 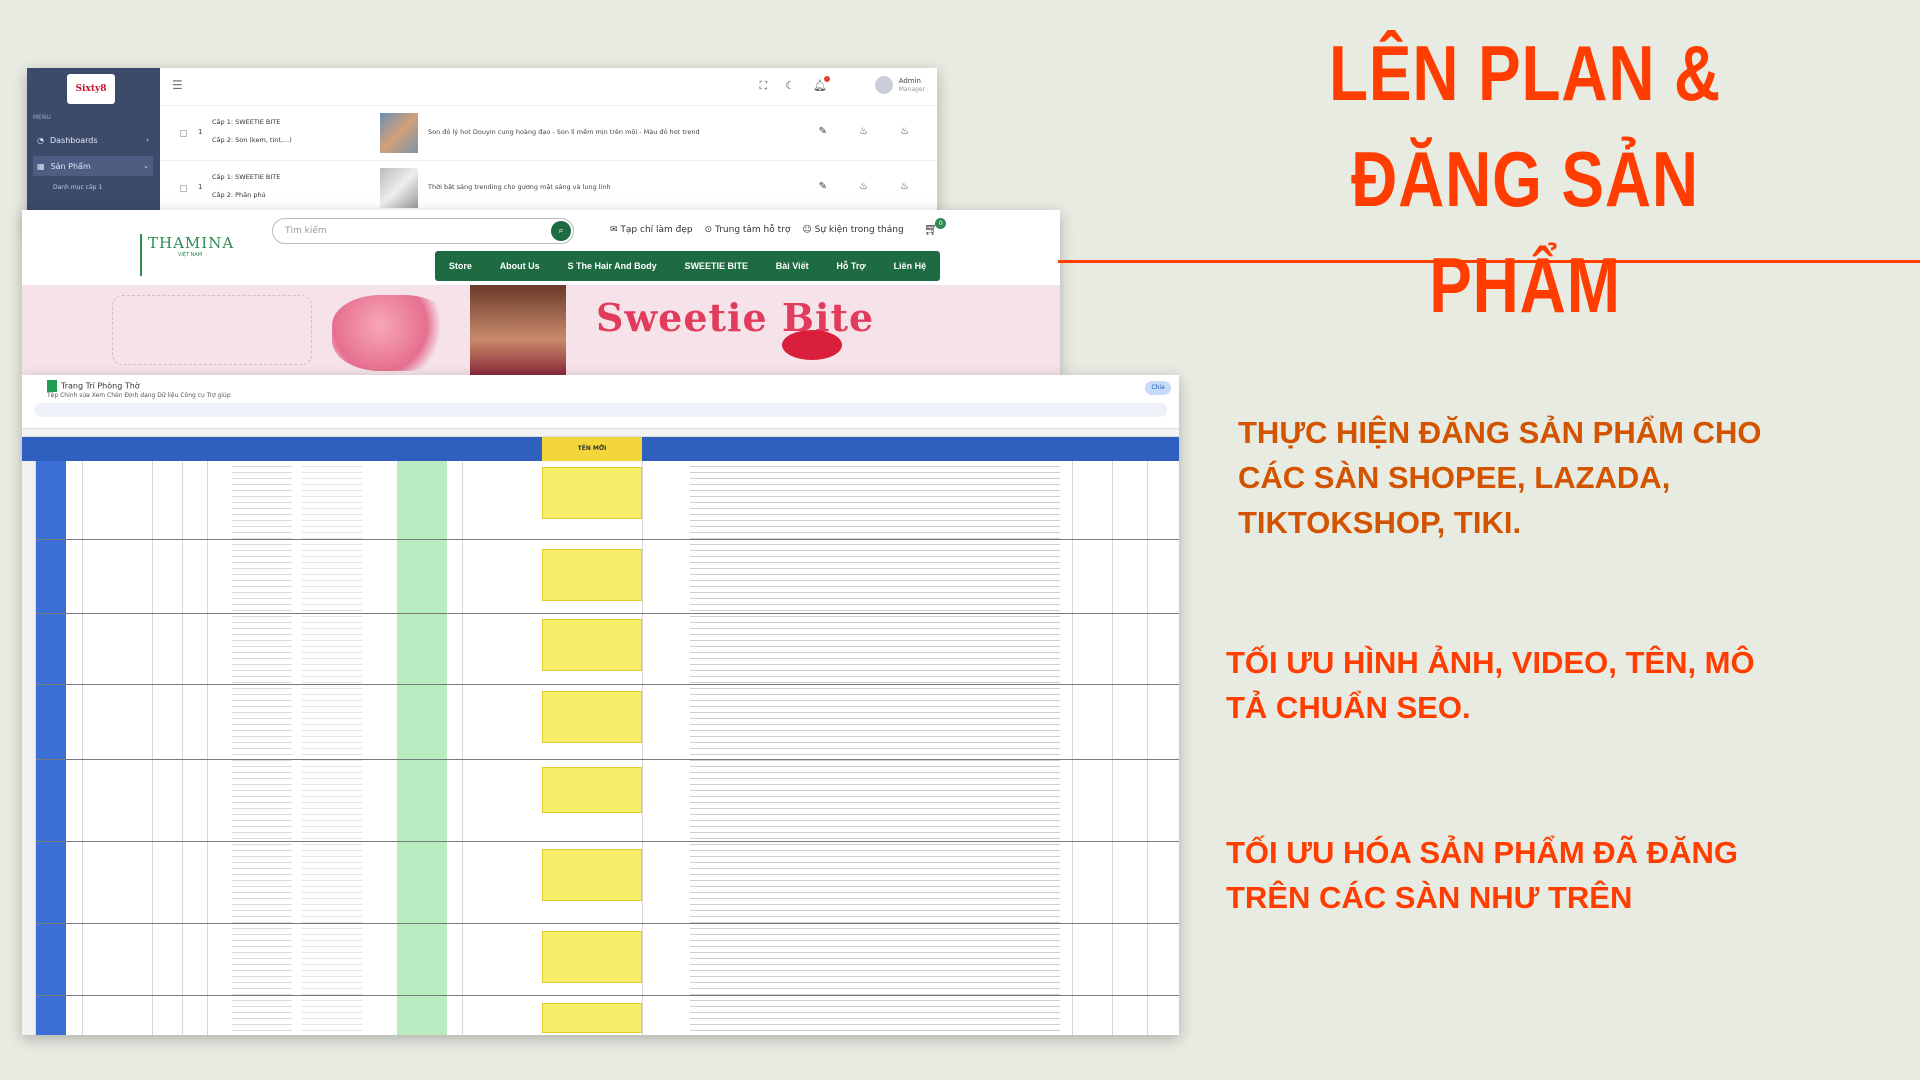 I want to click on shop-logo: THAMINA VIỆT NAM, so click(x=189, y=255).